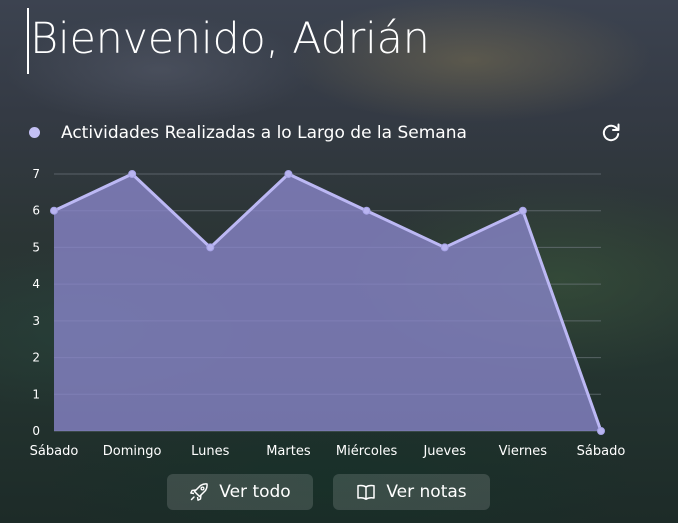  What do you see at coordinates (36, 394) in the screenshot?
I see `y-tick-label: 1` at bounding box center [36, 394].